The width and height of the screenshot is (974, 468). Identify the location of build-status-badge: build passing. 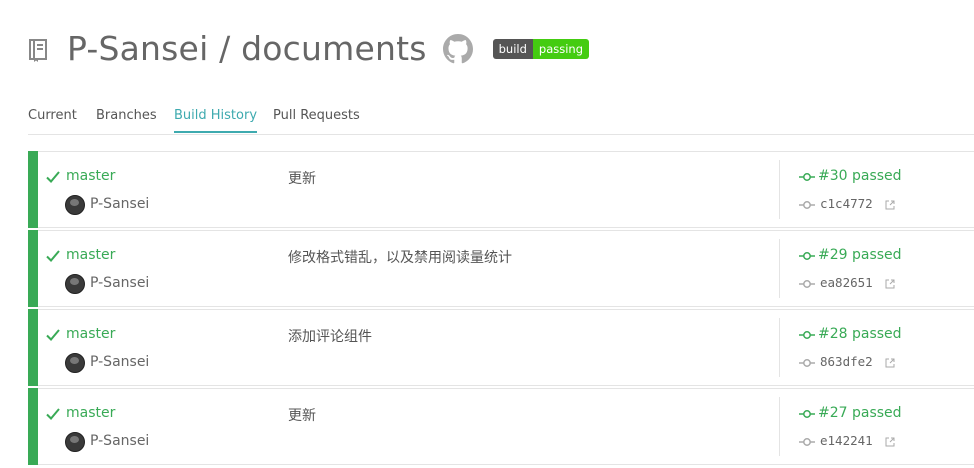
(541, 48).